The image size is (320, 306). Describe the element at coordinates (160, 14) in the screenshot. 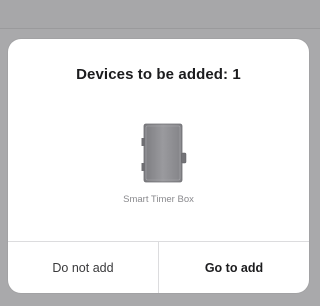

I see `background-top-bar` at that location.